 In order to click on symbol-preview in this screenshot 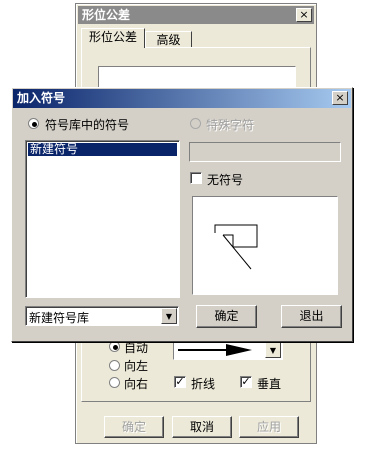, I will do `click(265, 245)`.